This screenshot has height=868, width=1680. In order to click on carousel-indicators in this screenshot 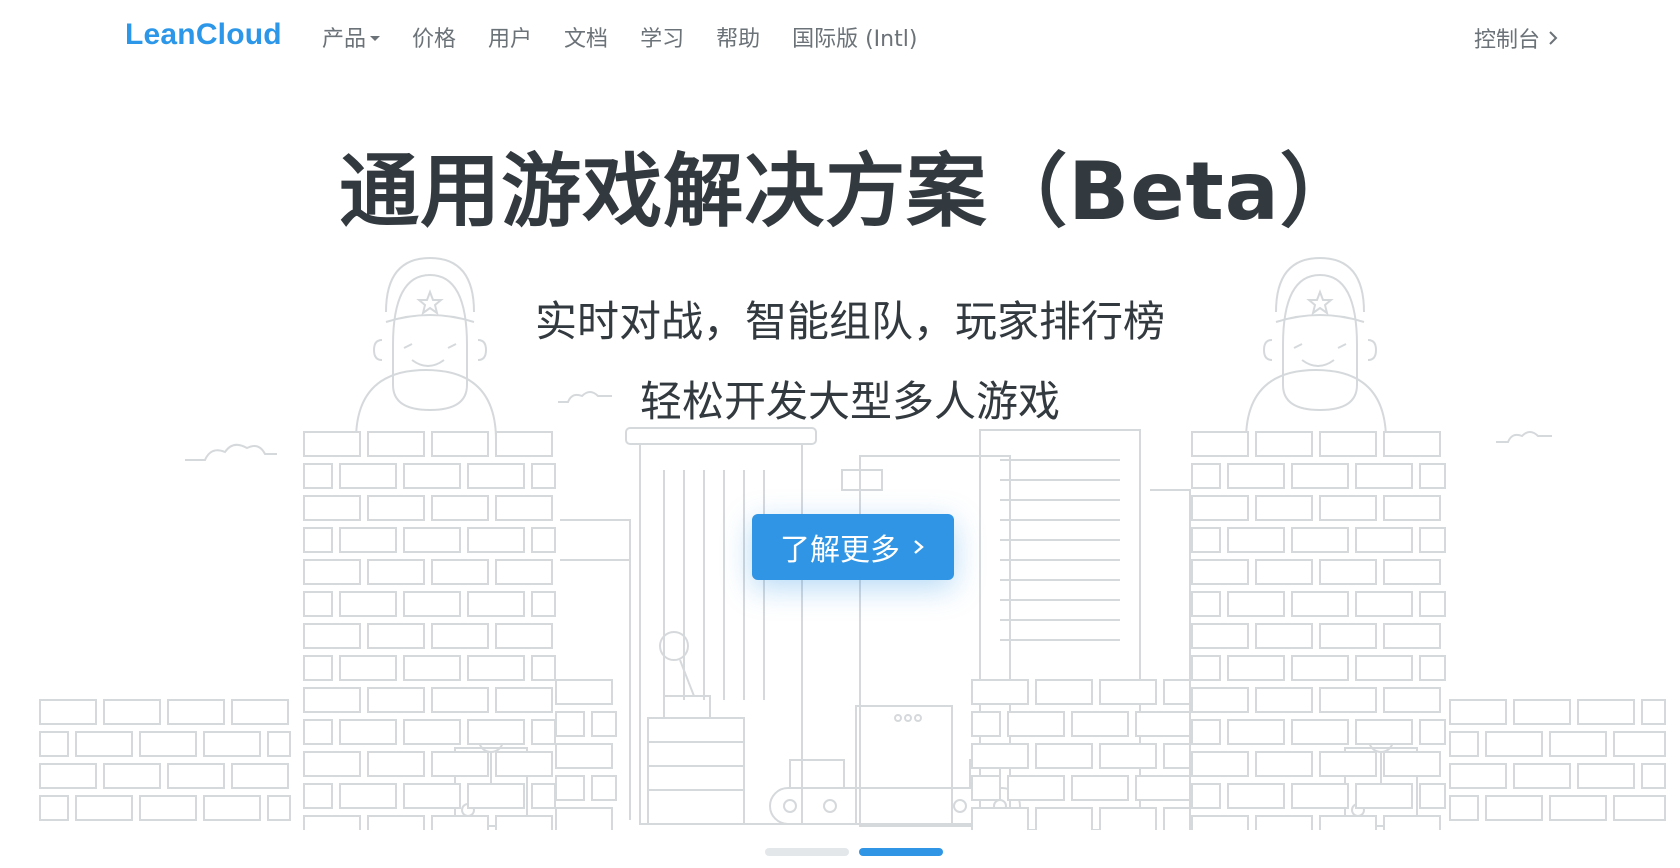, I will do `click(859, 852)`.